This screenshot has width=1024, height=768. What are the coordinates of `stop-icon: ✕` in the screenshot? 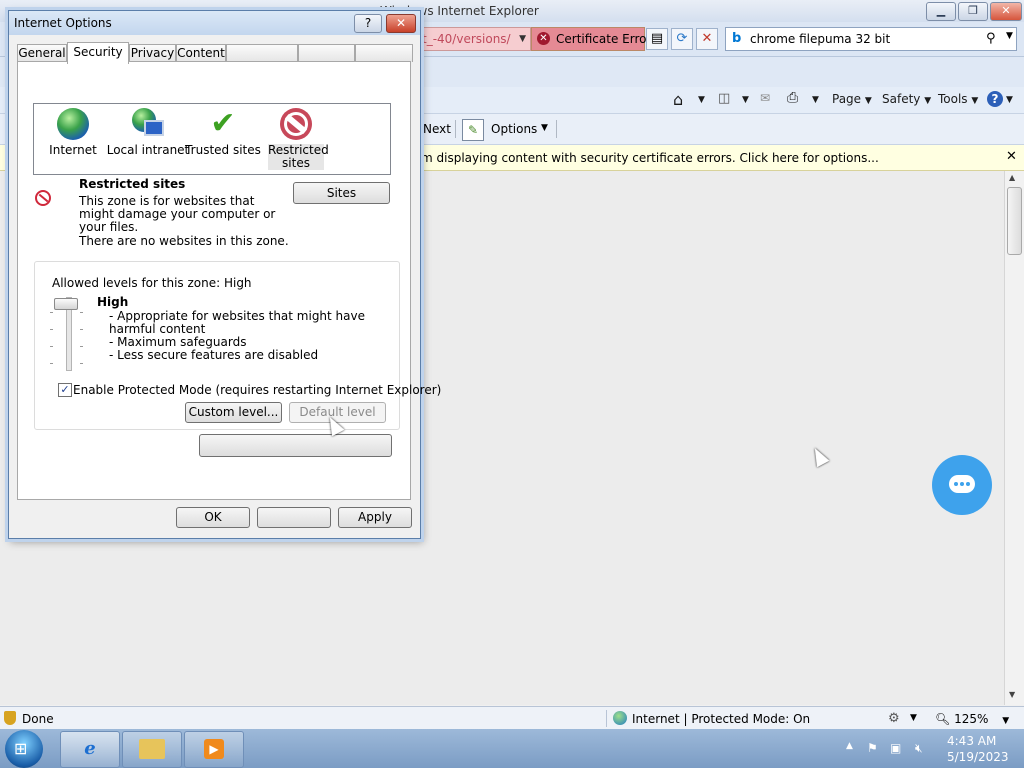 It's located at (707, 39).